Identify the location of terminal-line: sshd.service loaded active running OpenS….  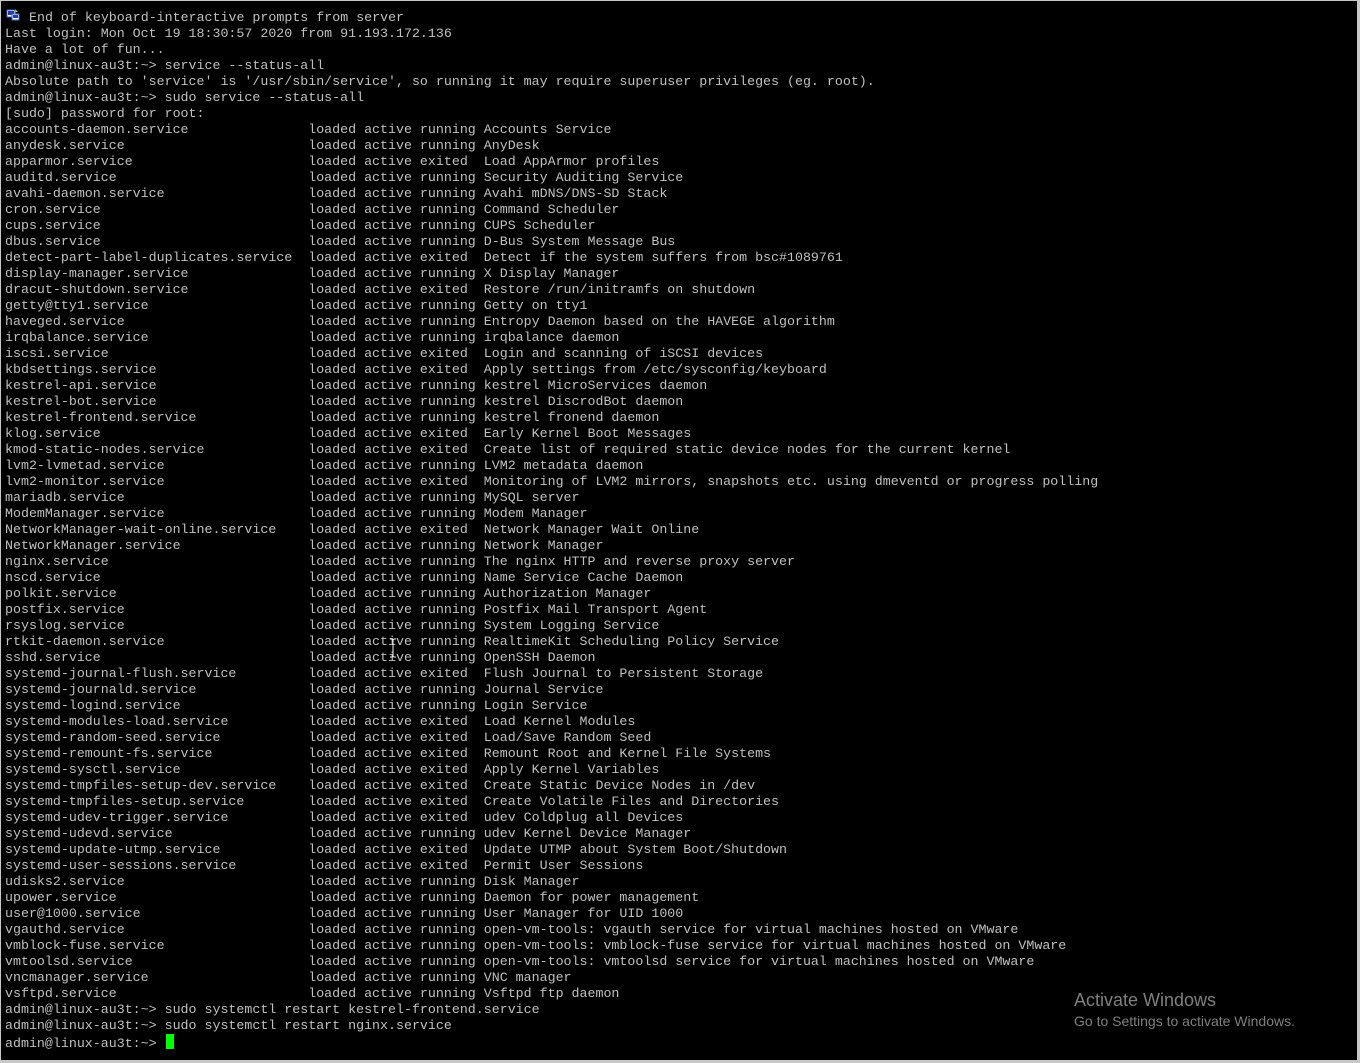
(300, 657).